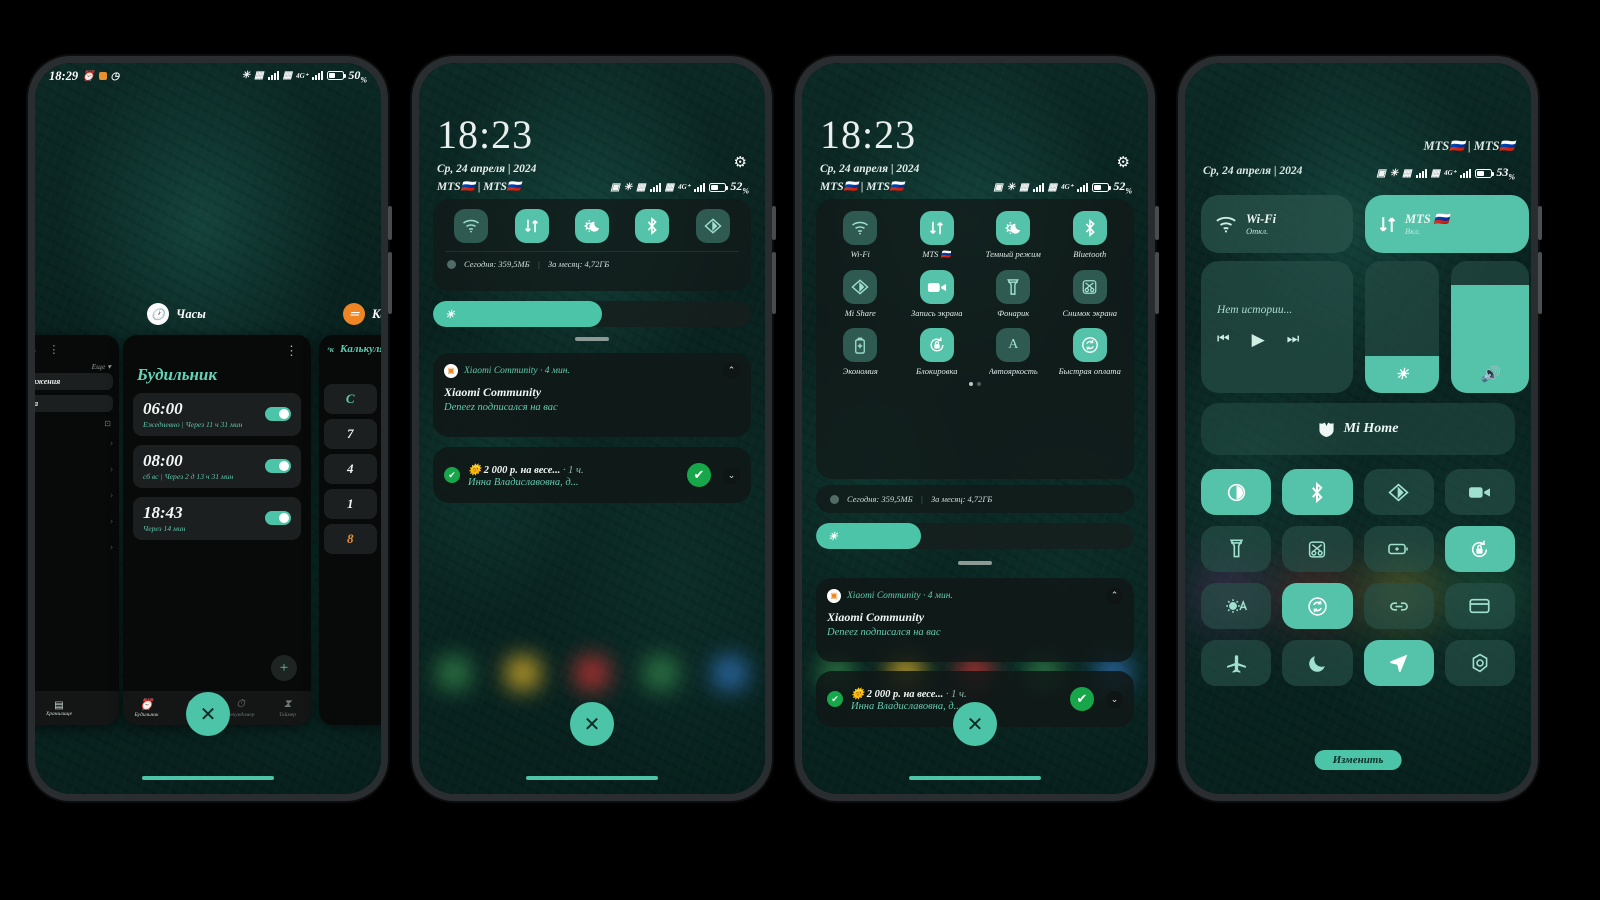  I want to click on alarm-row: 08:00 сб вс | Через 2 д 13 ч 31 мин, so click(217, 466).